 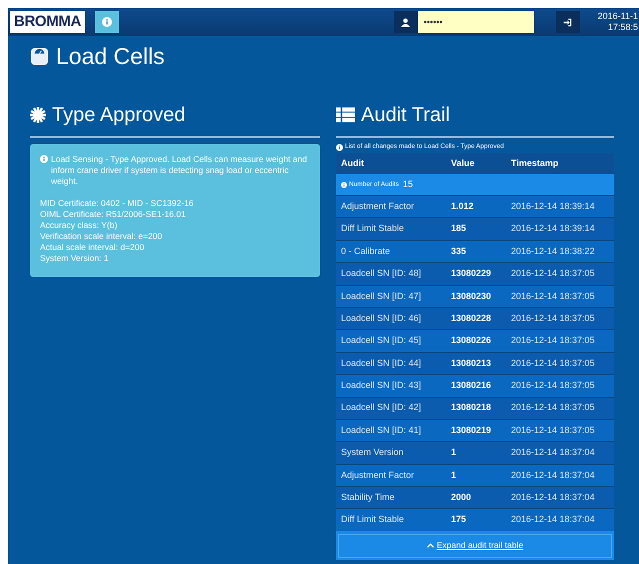 I want to click on table-cell-text: 1.012, so click(x=462, y=206).